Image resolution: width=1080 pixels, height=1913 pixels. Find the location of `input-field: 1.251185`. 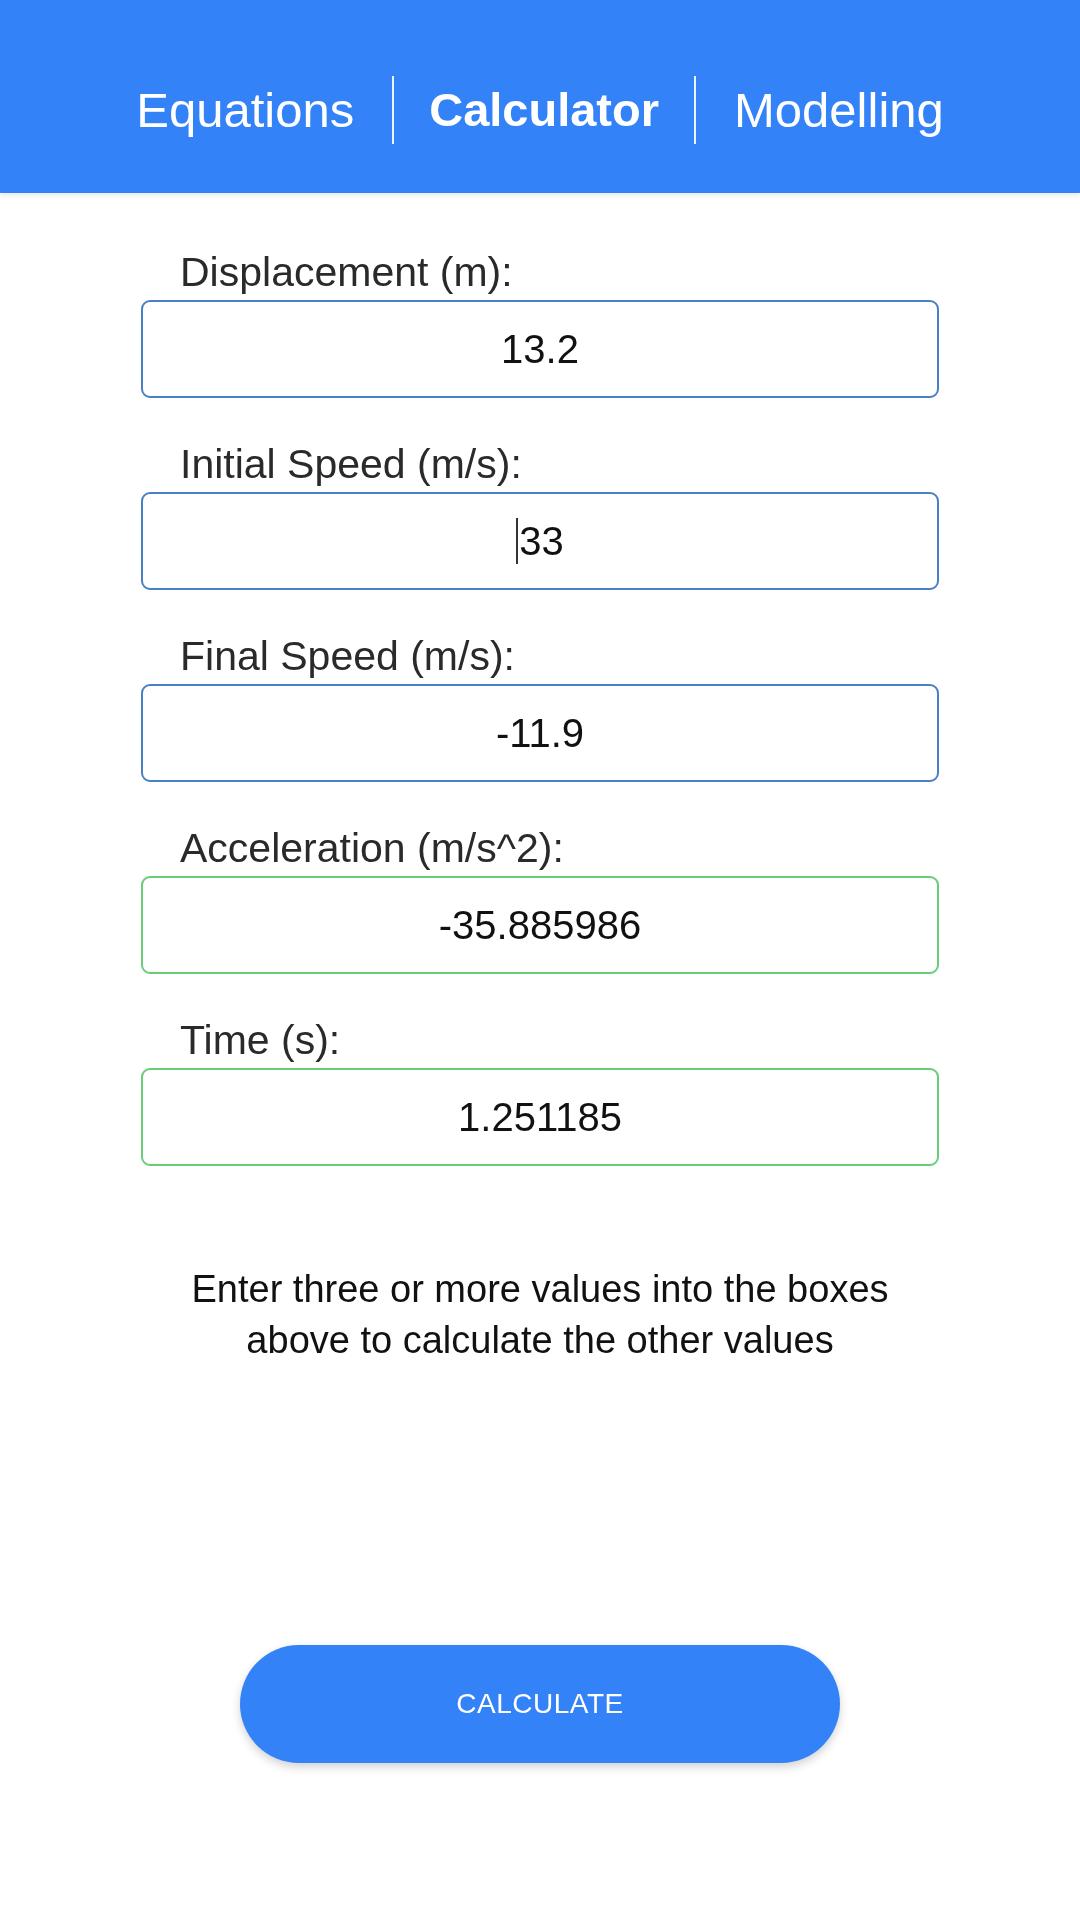

input-field: 1.251185 is located at coordinates (540, 1117).